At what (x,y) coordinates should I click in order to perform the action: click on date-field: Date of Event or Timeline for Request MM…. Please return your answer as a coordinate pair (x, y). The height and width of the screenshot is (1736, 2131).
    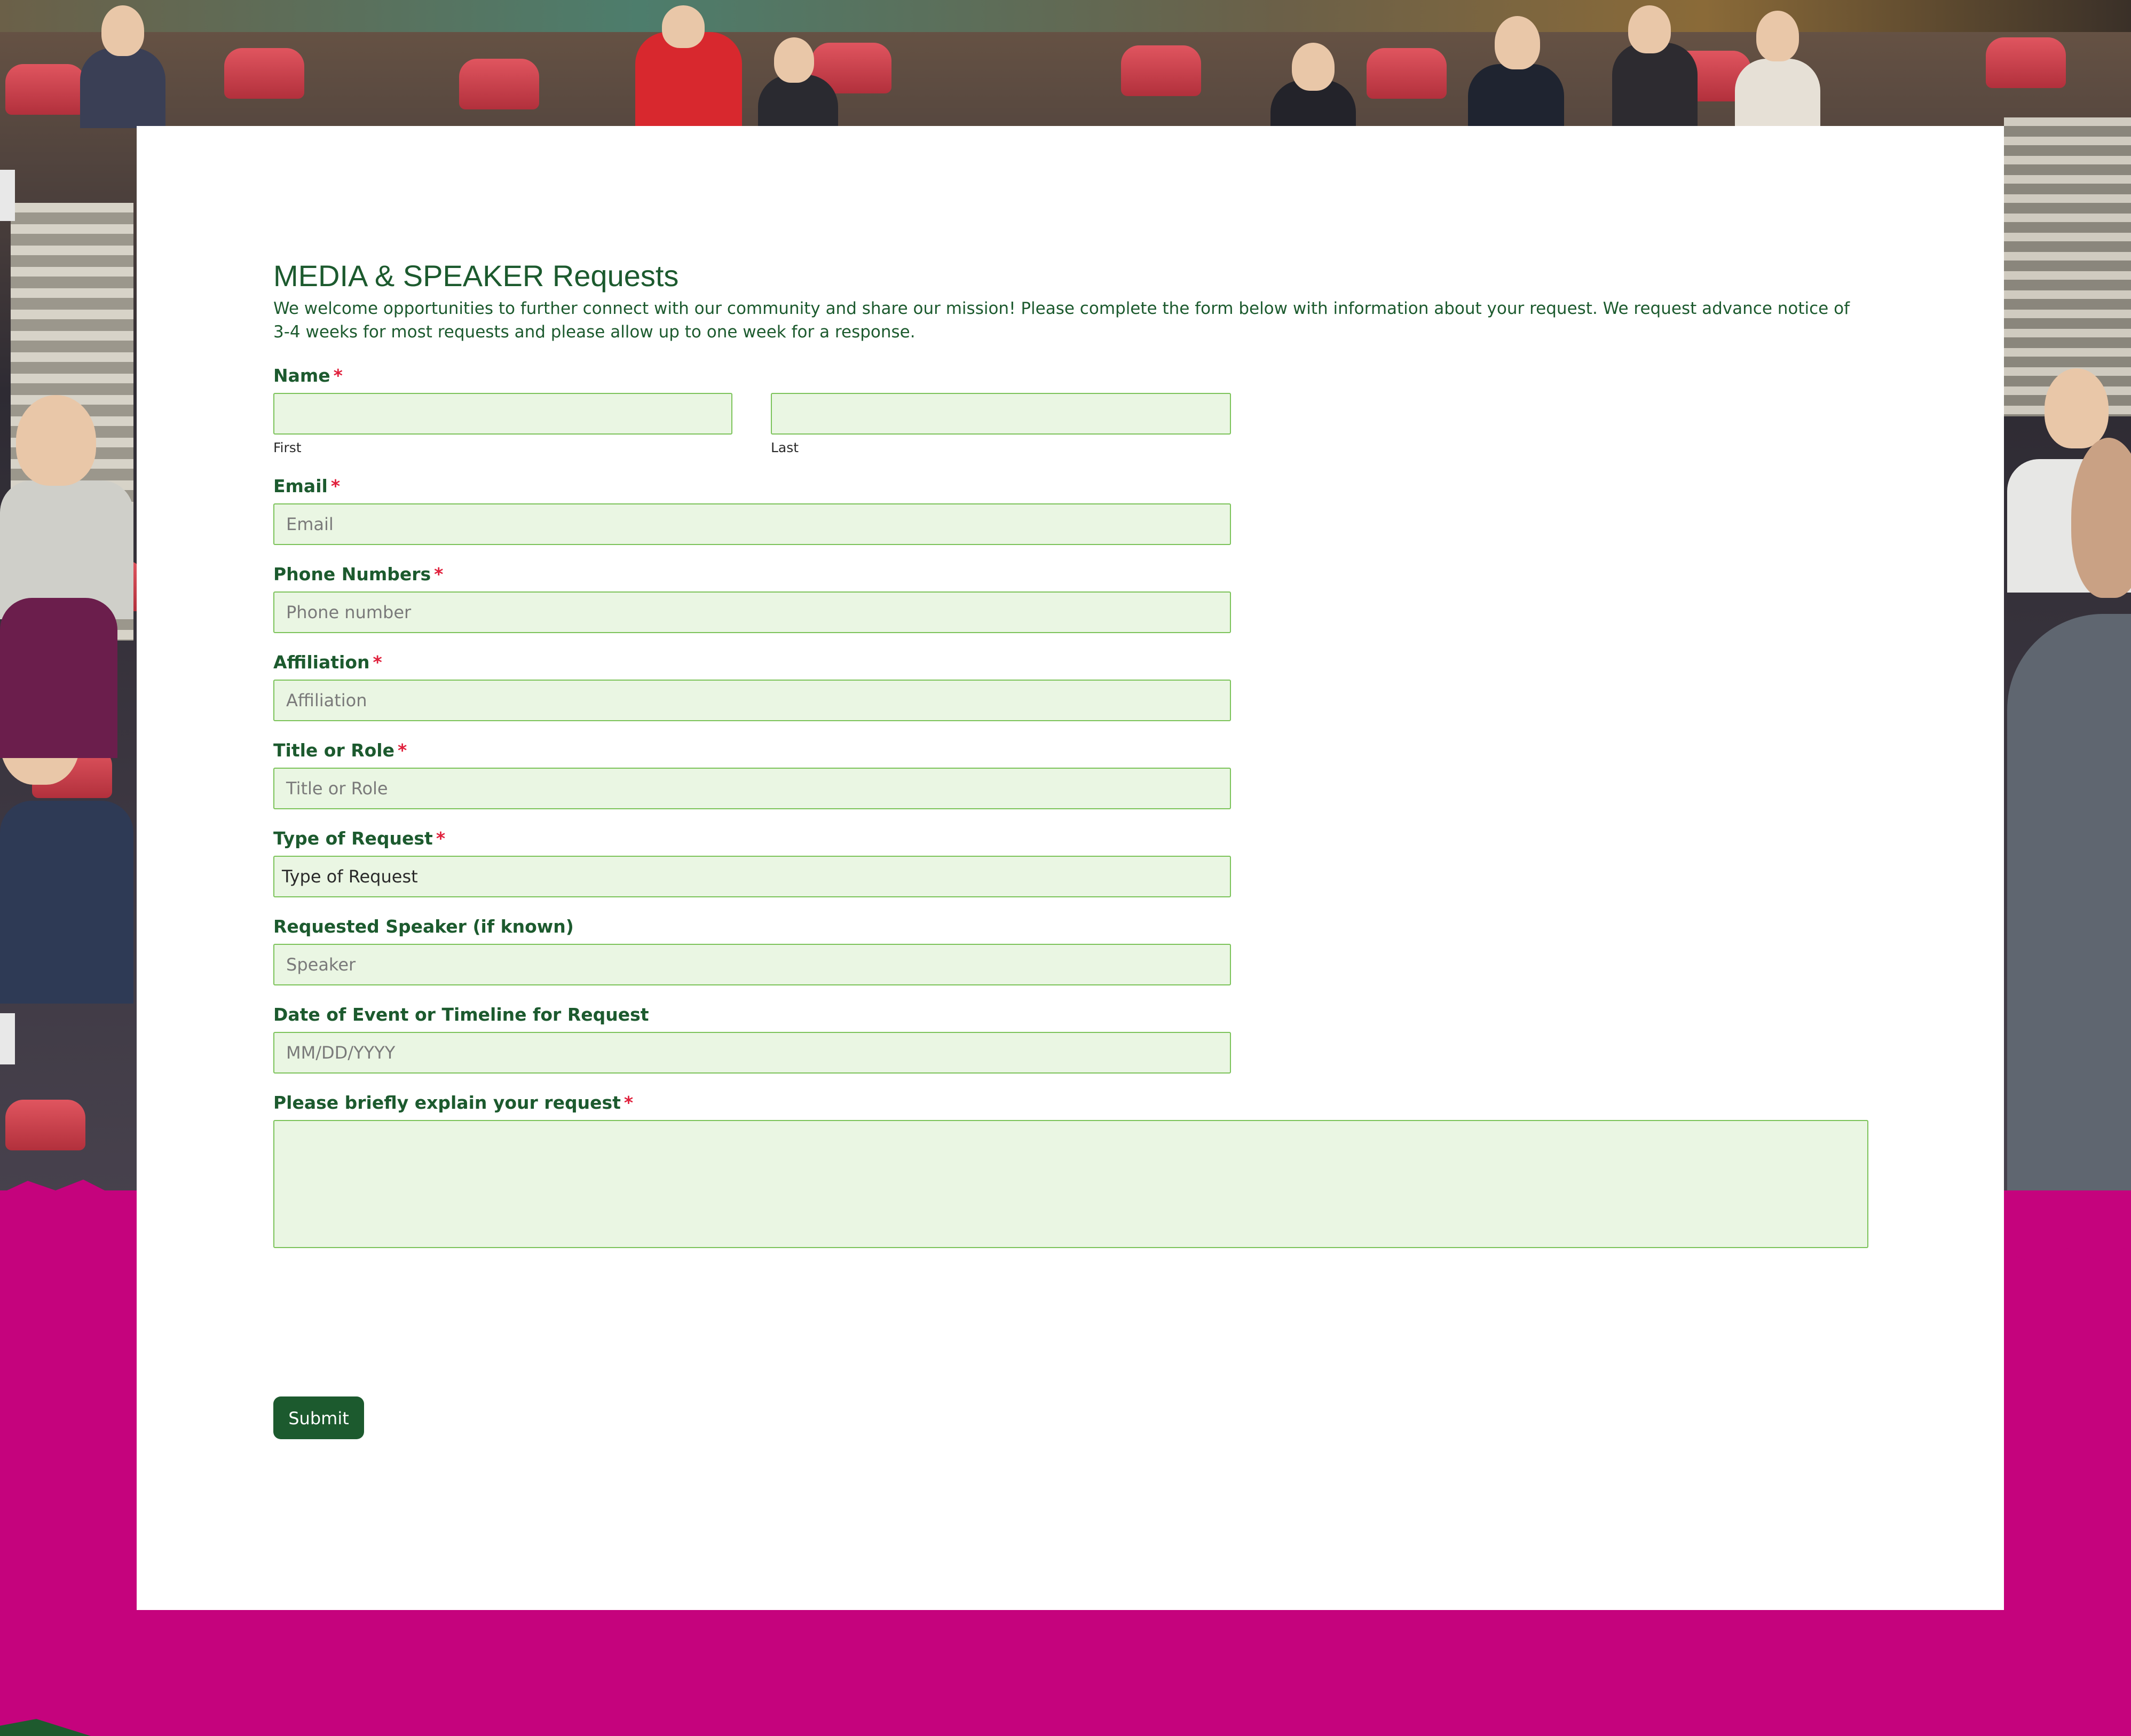
    Looking at the image, I should click on (752, 1039).